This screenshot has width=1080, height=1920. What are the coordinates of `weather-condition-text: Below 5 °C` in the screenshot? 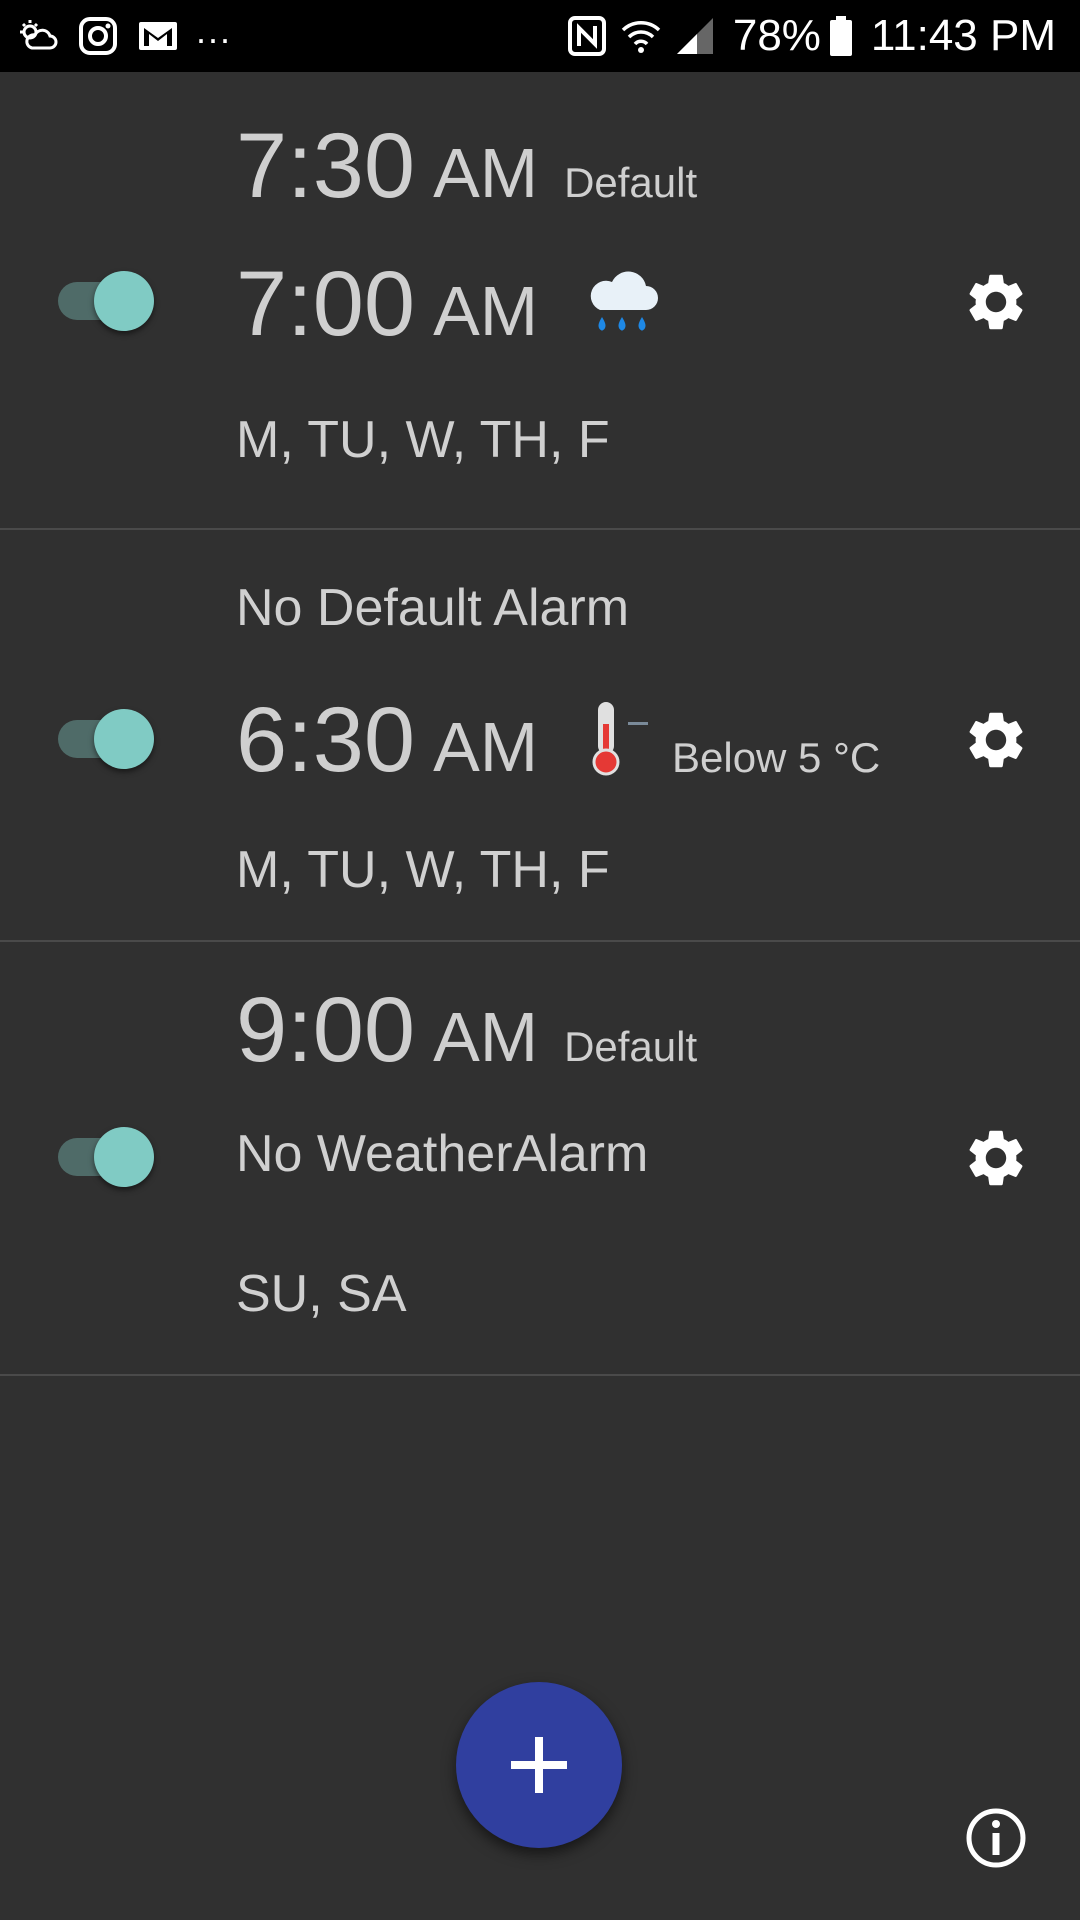 It's located at (776, 757).